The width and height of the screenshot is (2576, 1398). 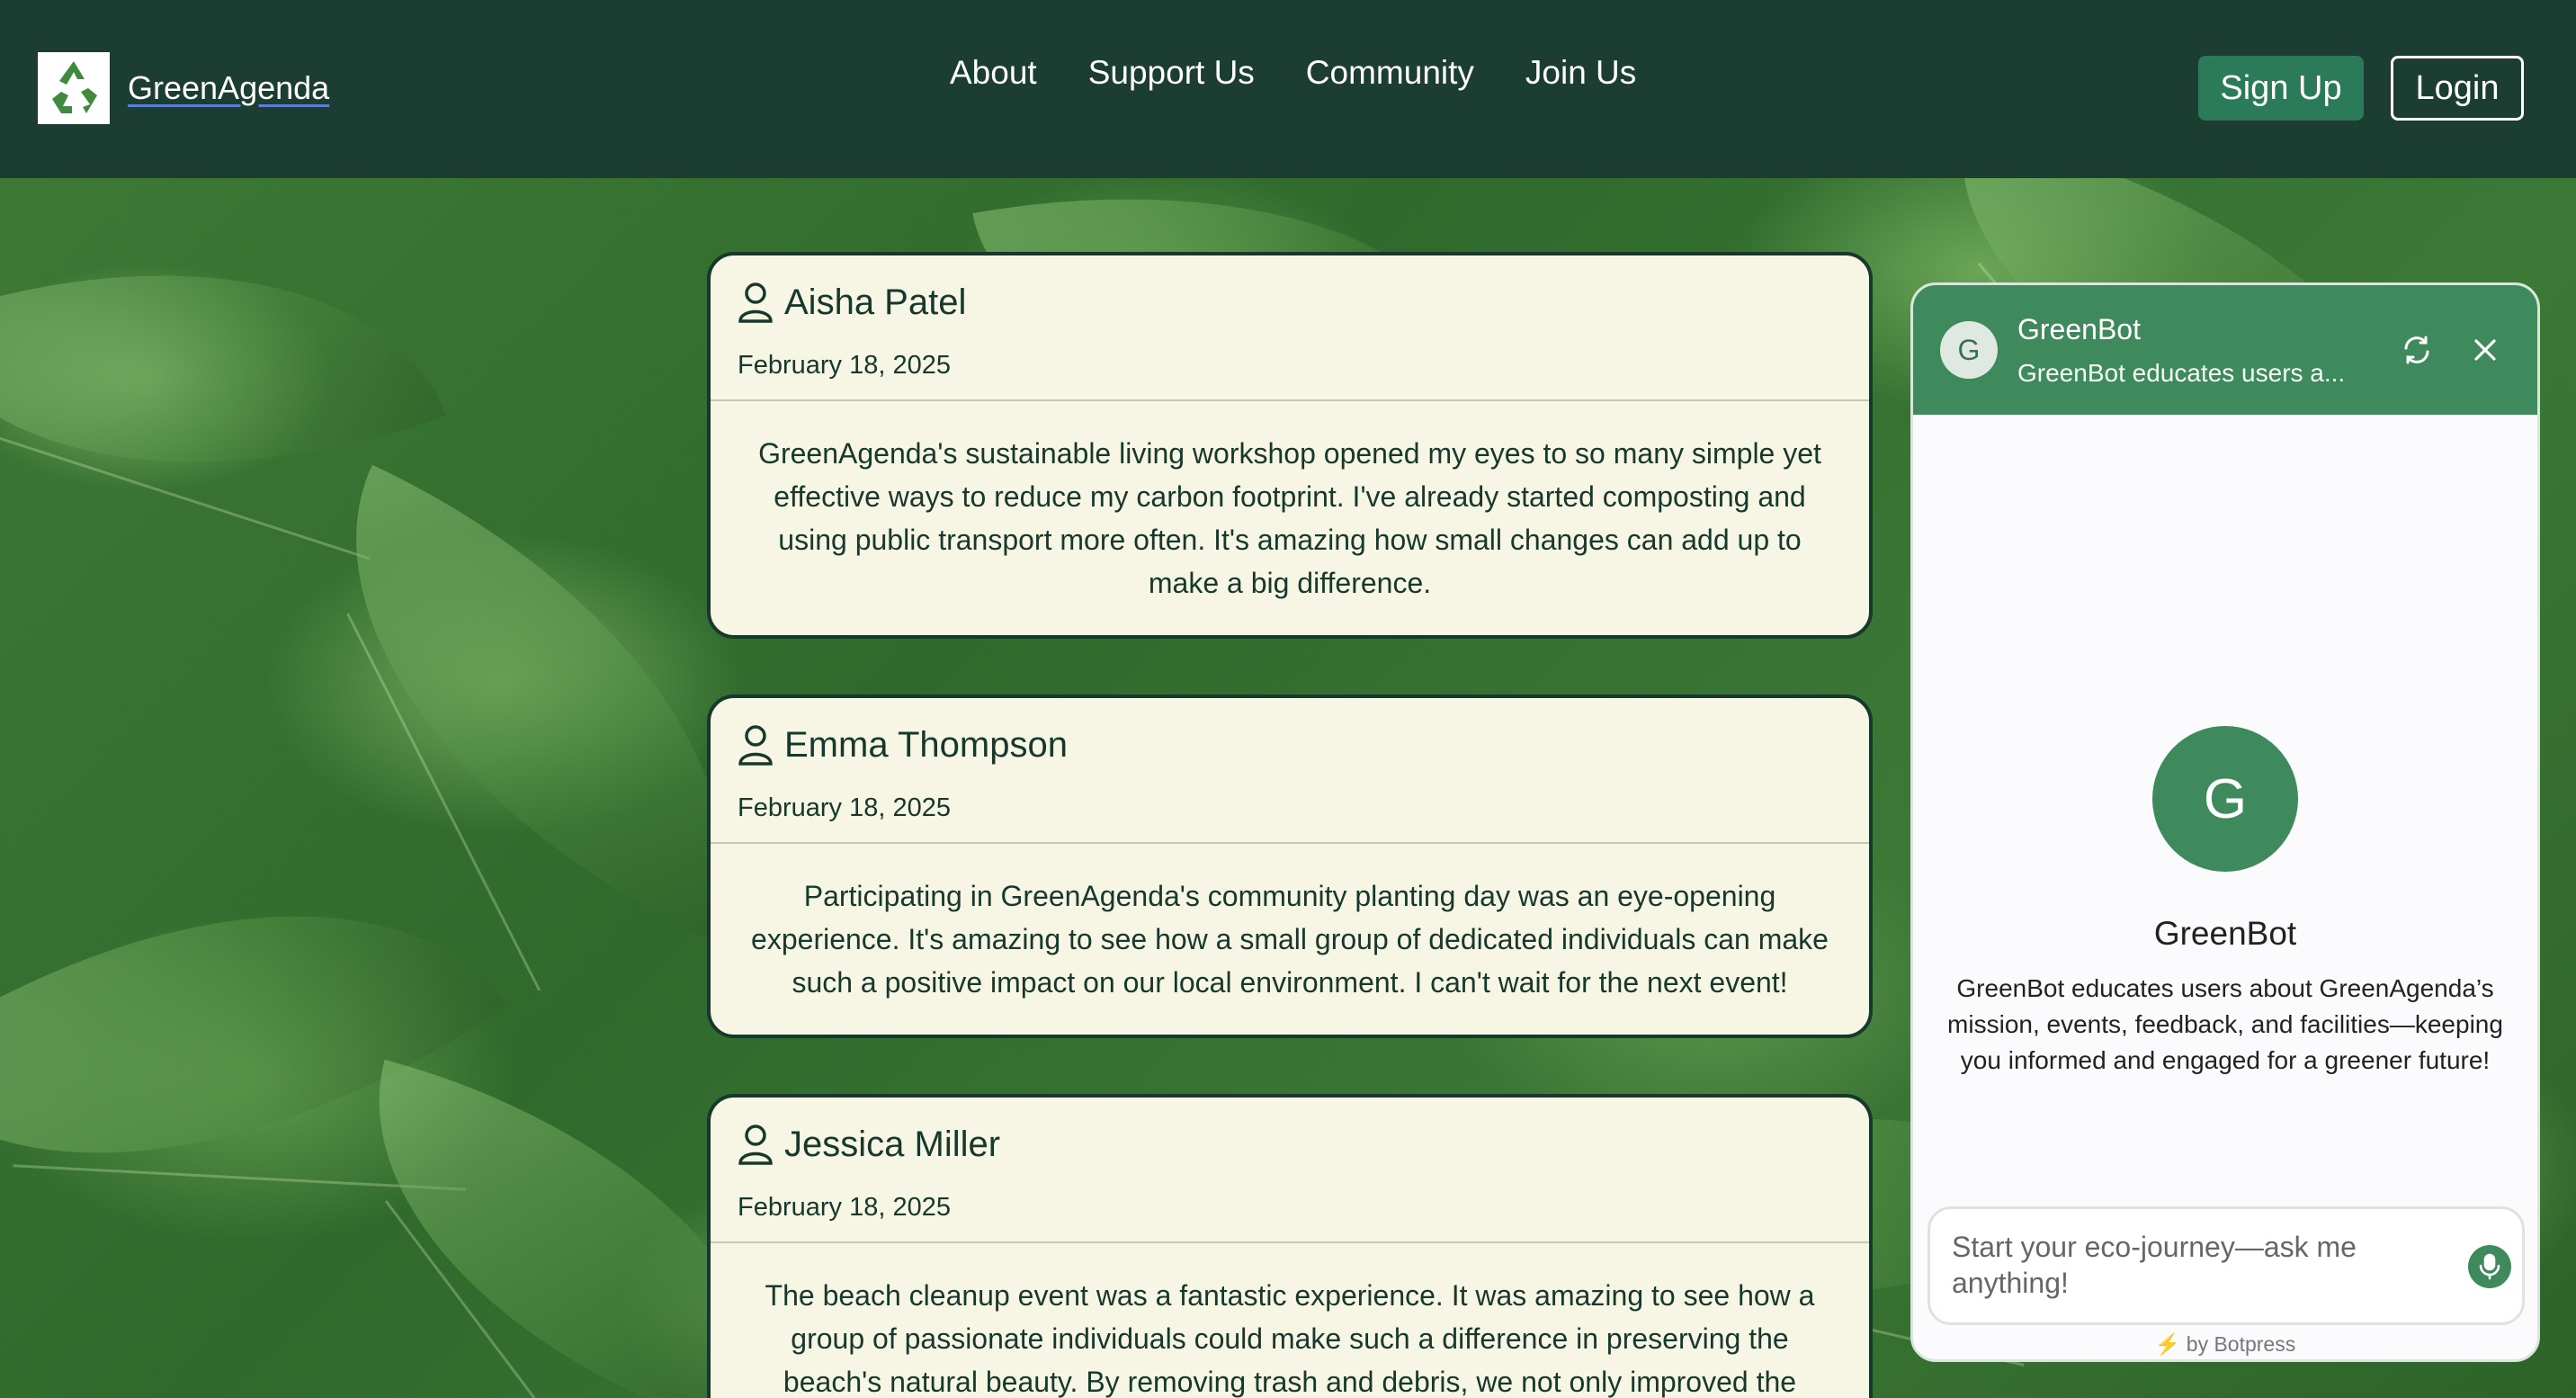 I want to click on chat-message-input: Start your eco-journey—ask me anything!, so click(x=2226, y=1265).